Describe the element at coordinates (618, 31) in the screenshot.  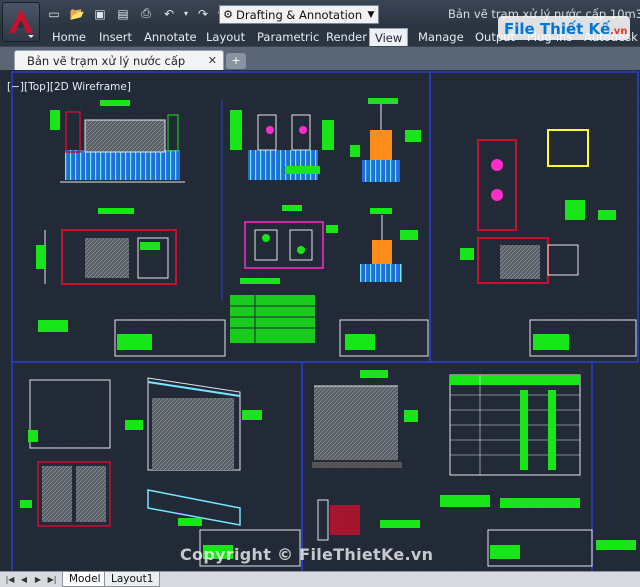
I see `svg-text: .vn` at that location.